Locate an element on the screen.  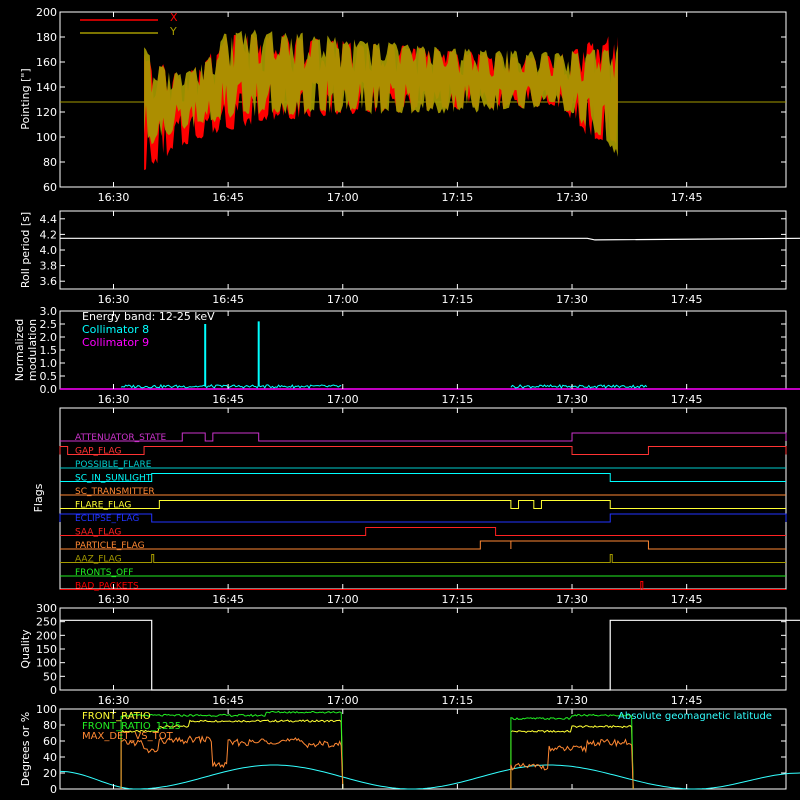
flag-label-saa-flag: SAA_FLAG is located at coordinates (98, 533).